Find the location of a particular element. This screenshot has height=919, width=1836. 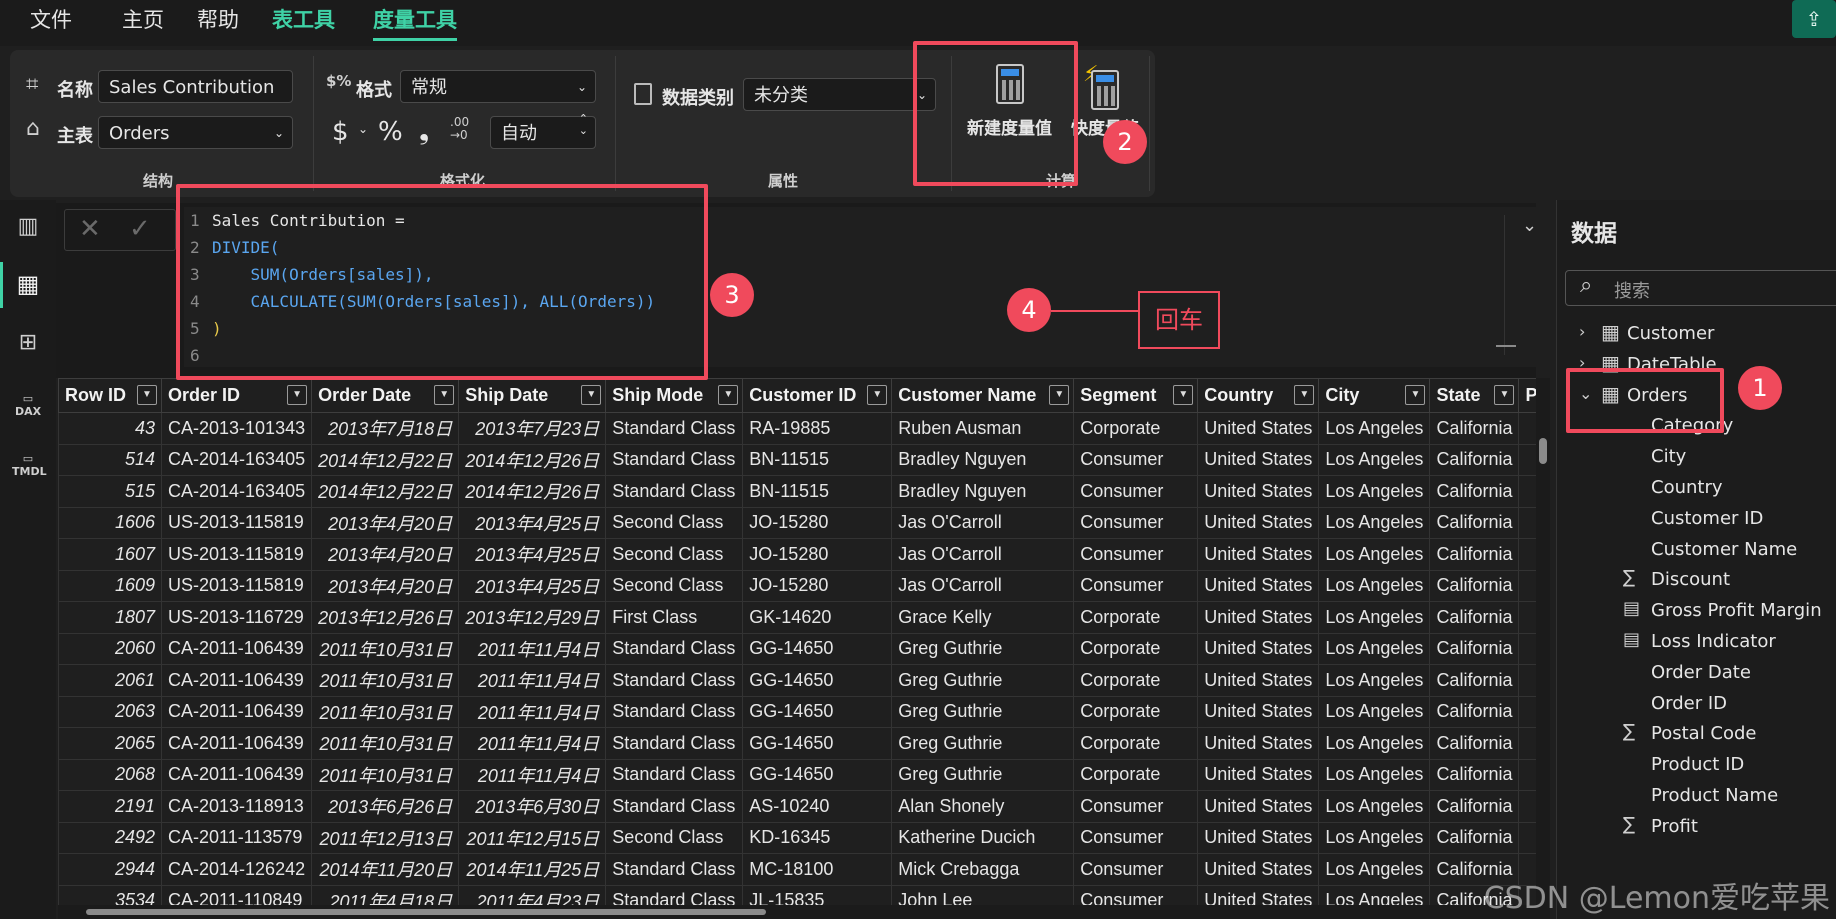

table-cell: Katherine Ducich is located at coordinates (983, 837).